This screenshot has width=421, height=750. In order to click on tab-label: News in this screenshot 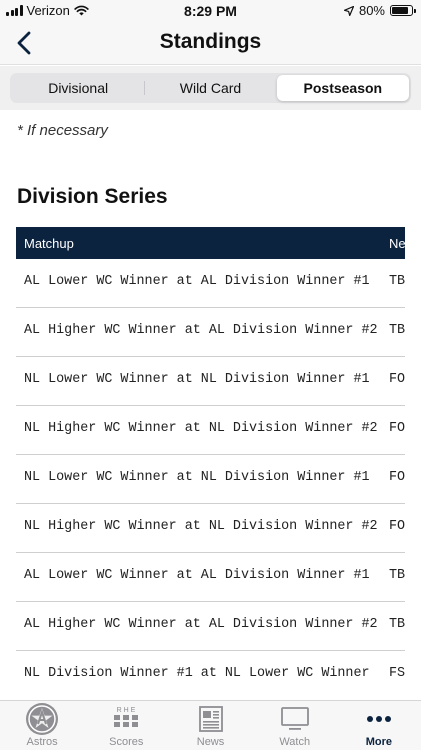, I will do `click(210, 742)`.